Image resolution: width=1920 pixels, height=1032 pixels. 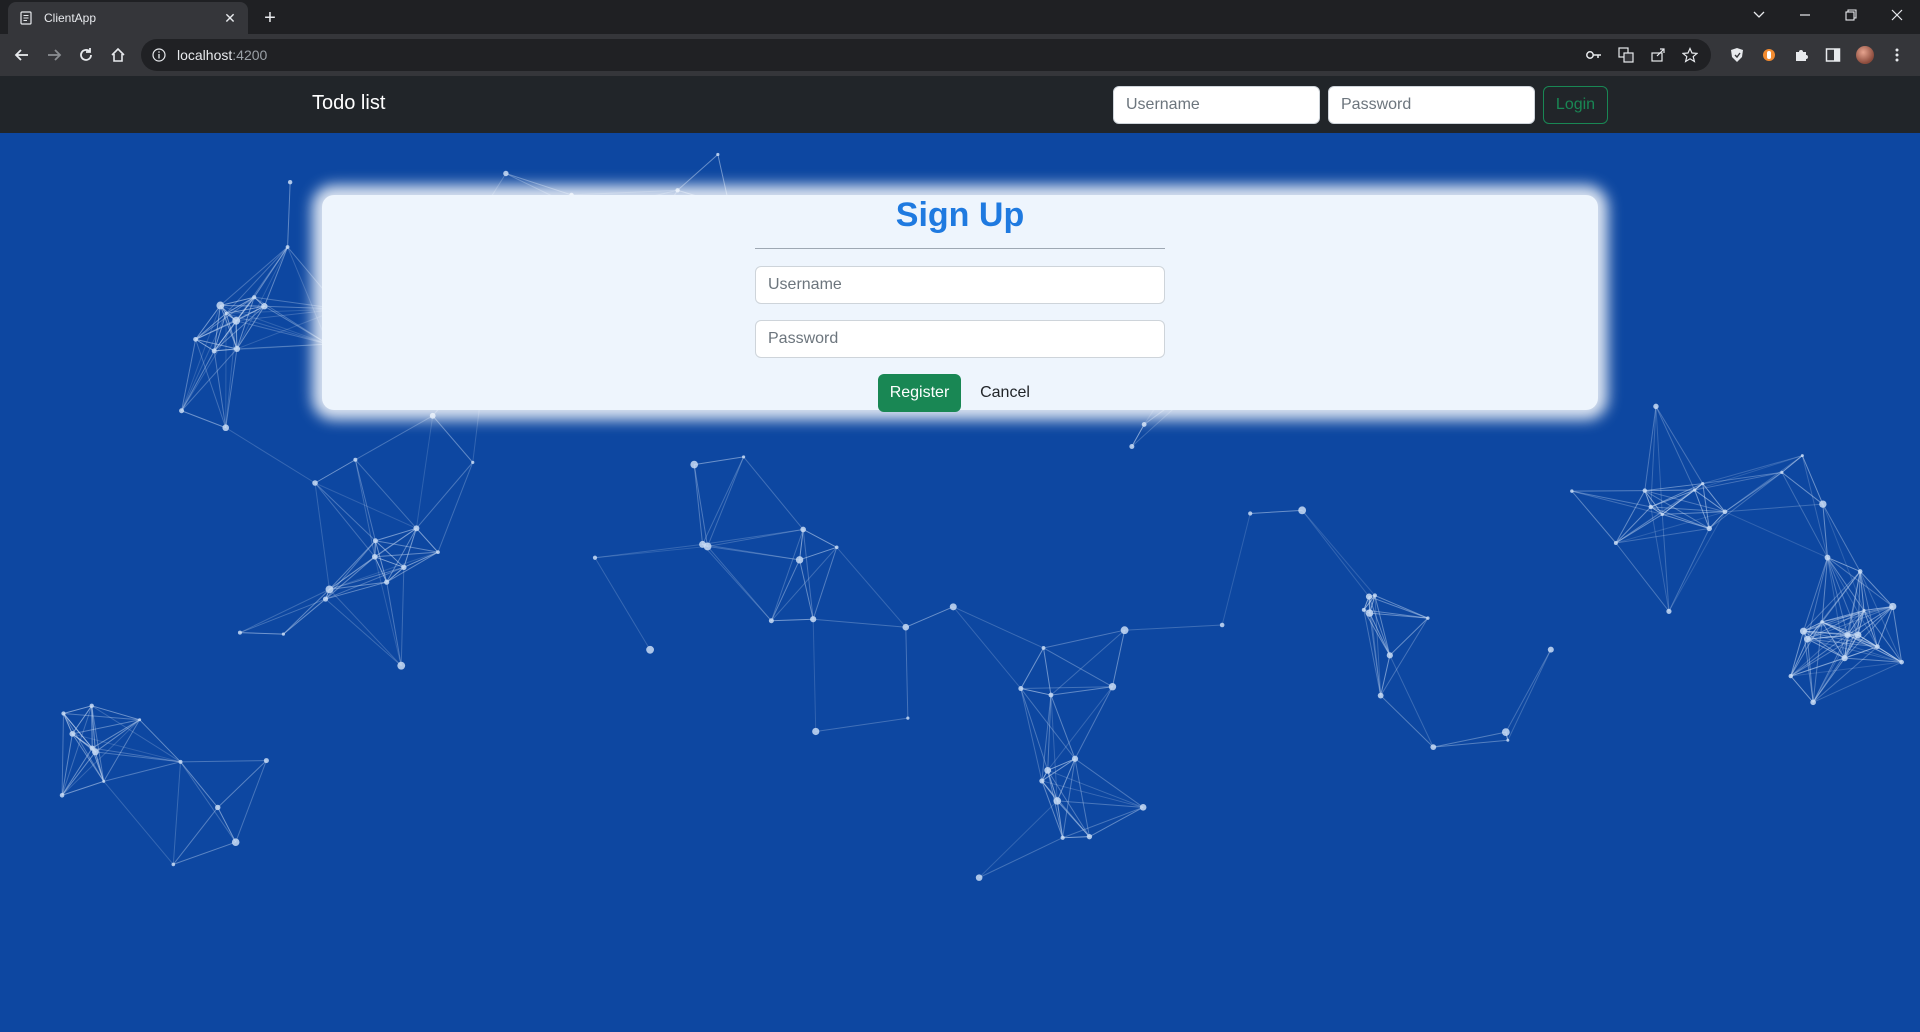 What do you see at coordinates (960, 104) in the screenshot?
I see `app-navbar: Todo list Login` at bounding box center [960, 104].